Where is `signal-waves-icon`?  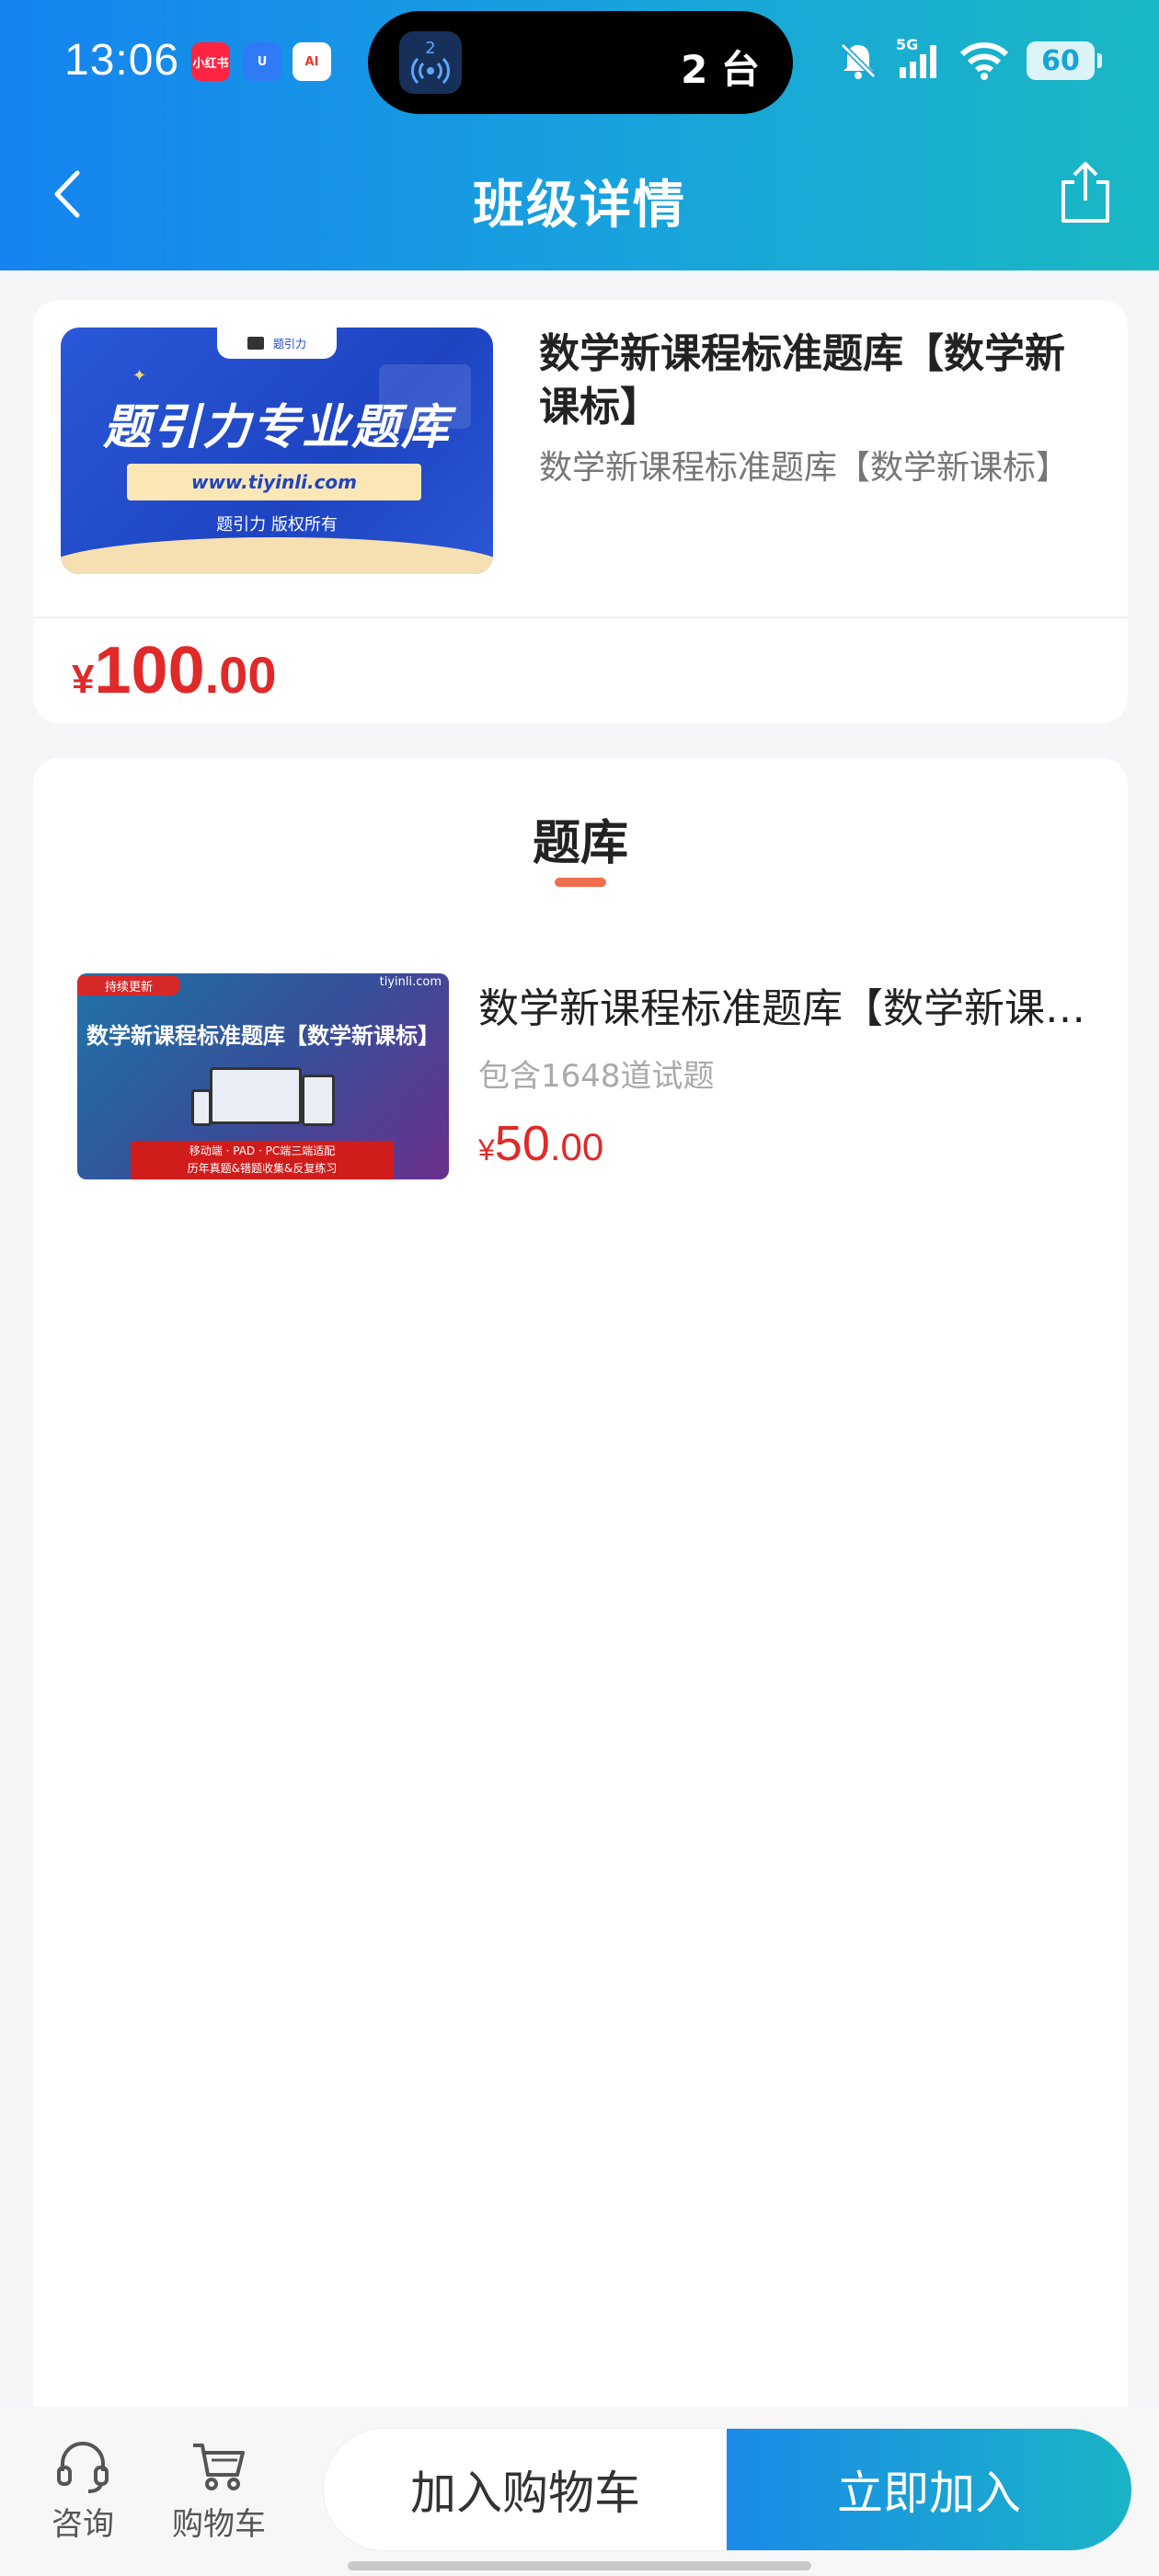 signal-waves-icon is located at coordinates (430, 71).